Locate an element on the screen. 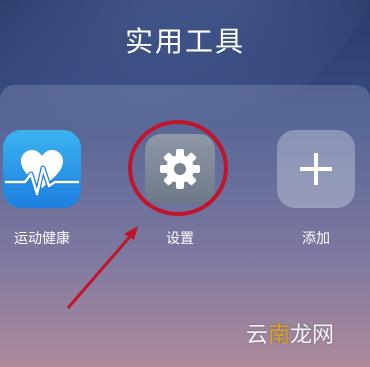 This screenshot has width=370, height=367. highlight-circle is located at coordinates (178, 168).